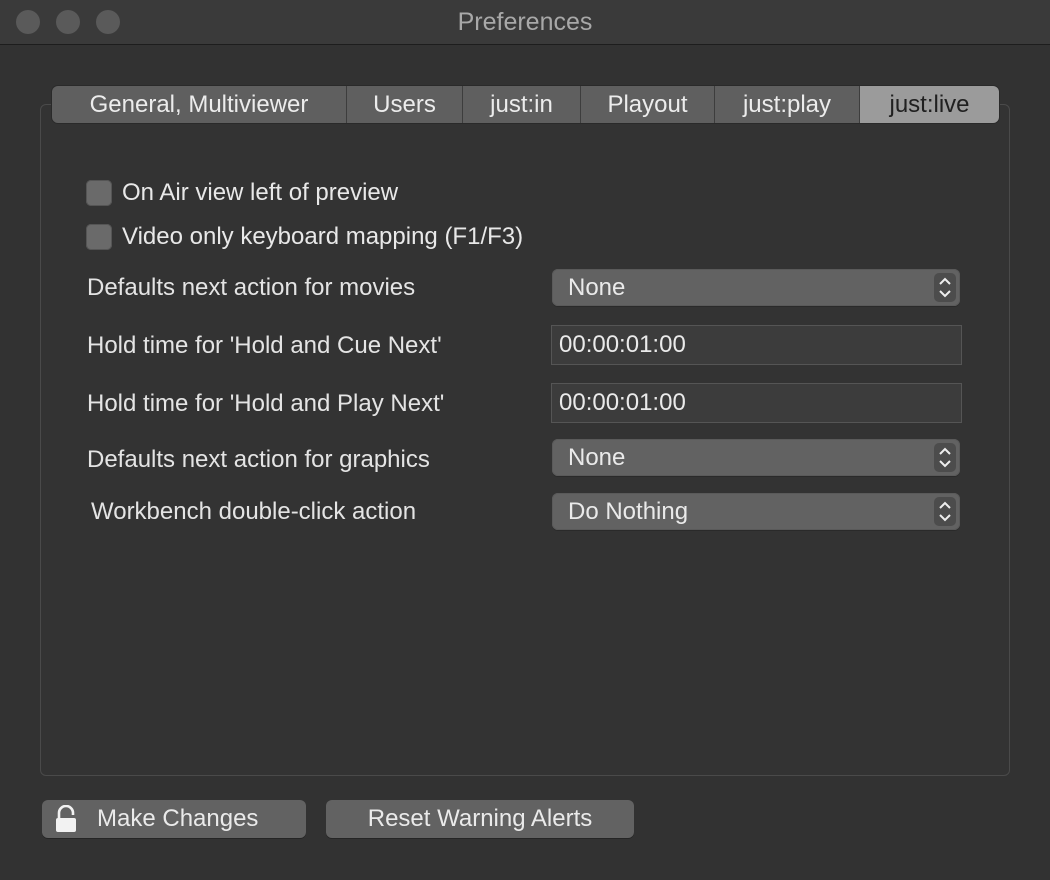 This screenshot has width=1050, height=880. I want to click on tab-playout: Playout, so click(648, 104).